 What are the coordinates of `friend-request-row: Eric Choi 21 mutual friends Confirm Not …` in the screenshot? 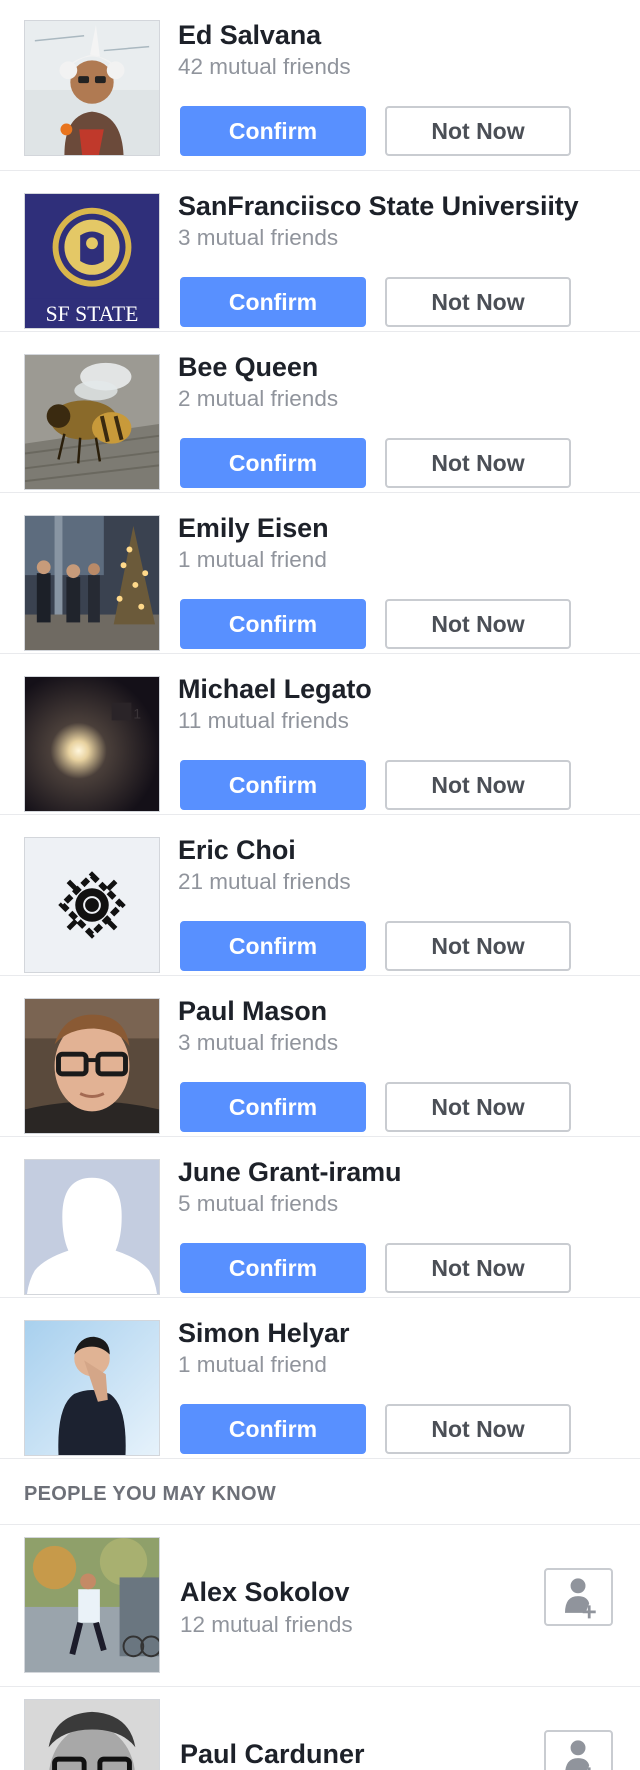 It's located at (320, 895).